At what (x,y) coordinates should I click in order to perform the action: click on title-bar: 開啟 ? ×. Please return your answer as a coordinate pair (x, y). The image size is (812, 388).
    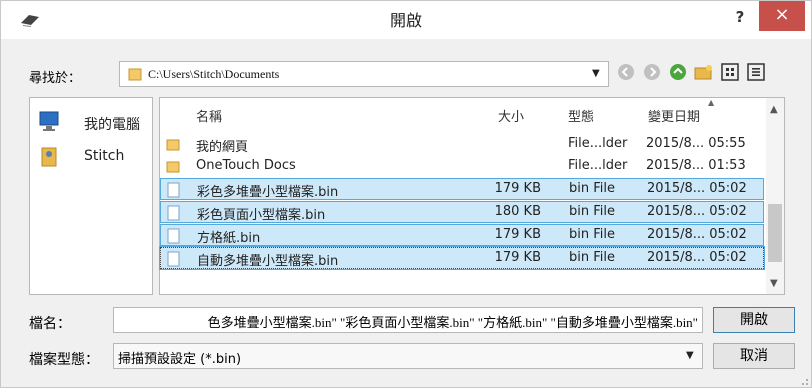
    Looking at the image, I should click on (406, 20).